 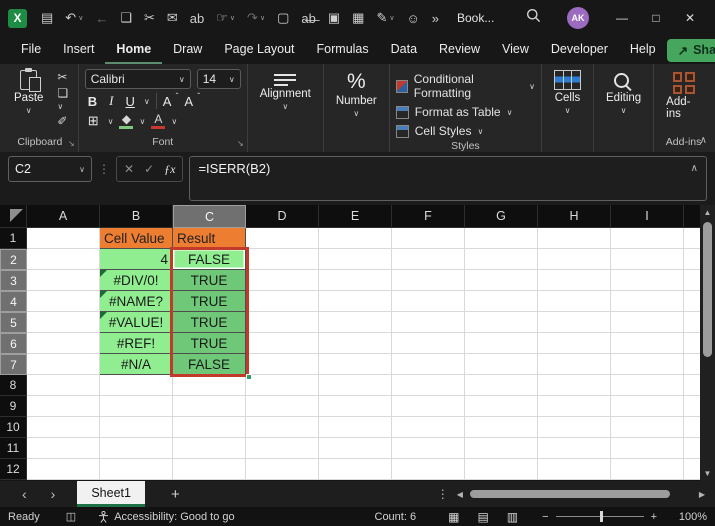 I want to click on cell-F1, so click(x=428, y=238).